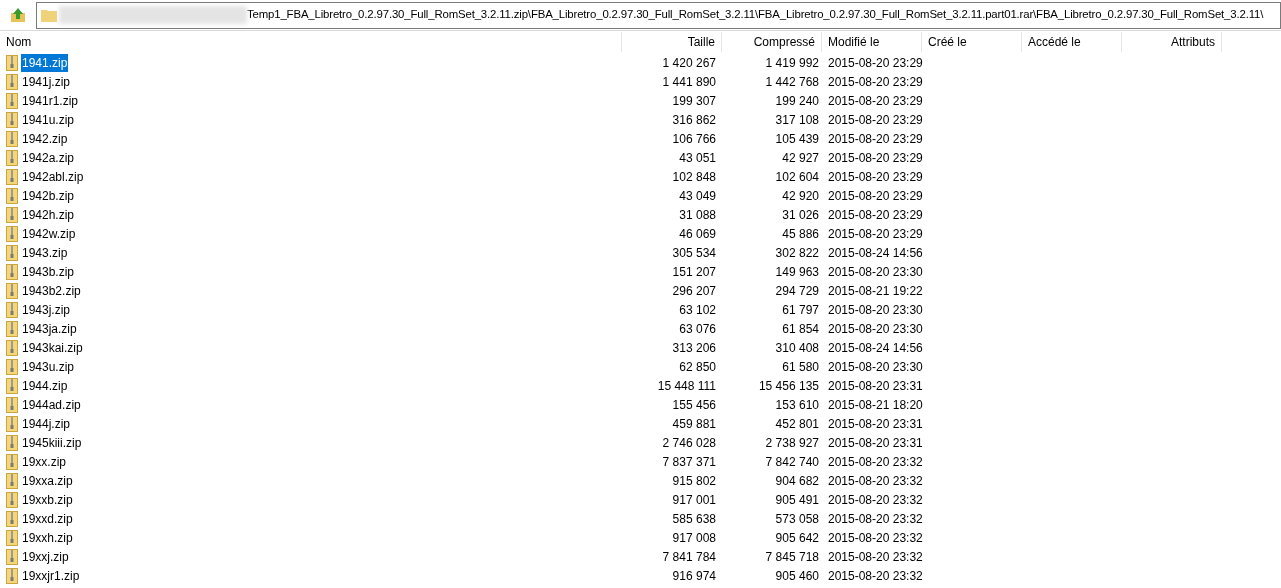 The width and height of the screenshot is (1281, 588). Describe the element at coordinates (46, 423) in the screenshot. I see `file-name: 1944j.zip` at that location.